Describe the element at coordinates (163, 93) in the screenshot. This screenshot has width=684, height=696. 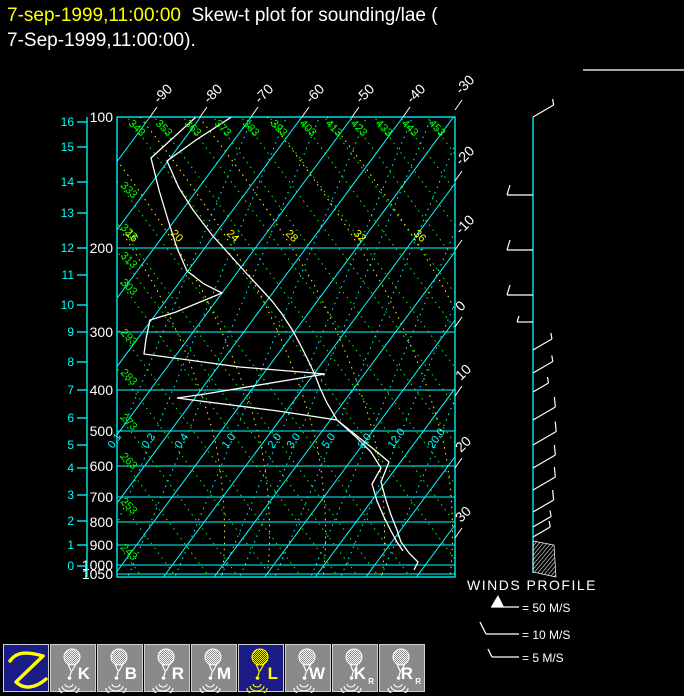
I see `svg-text: -90` at that location.